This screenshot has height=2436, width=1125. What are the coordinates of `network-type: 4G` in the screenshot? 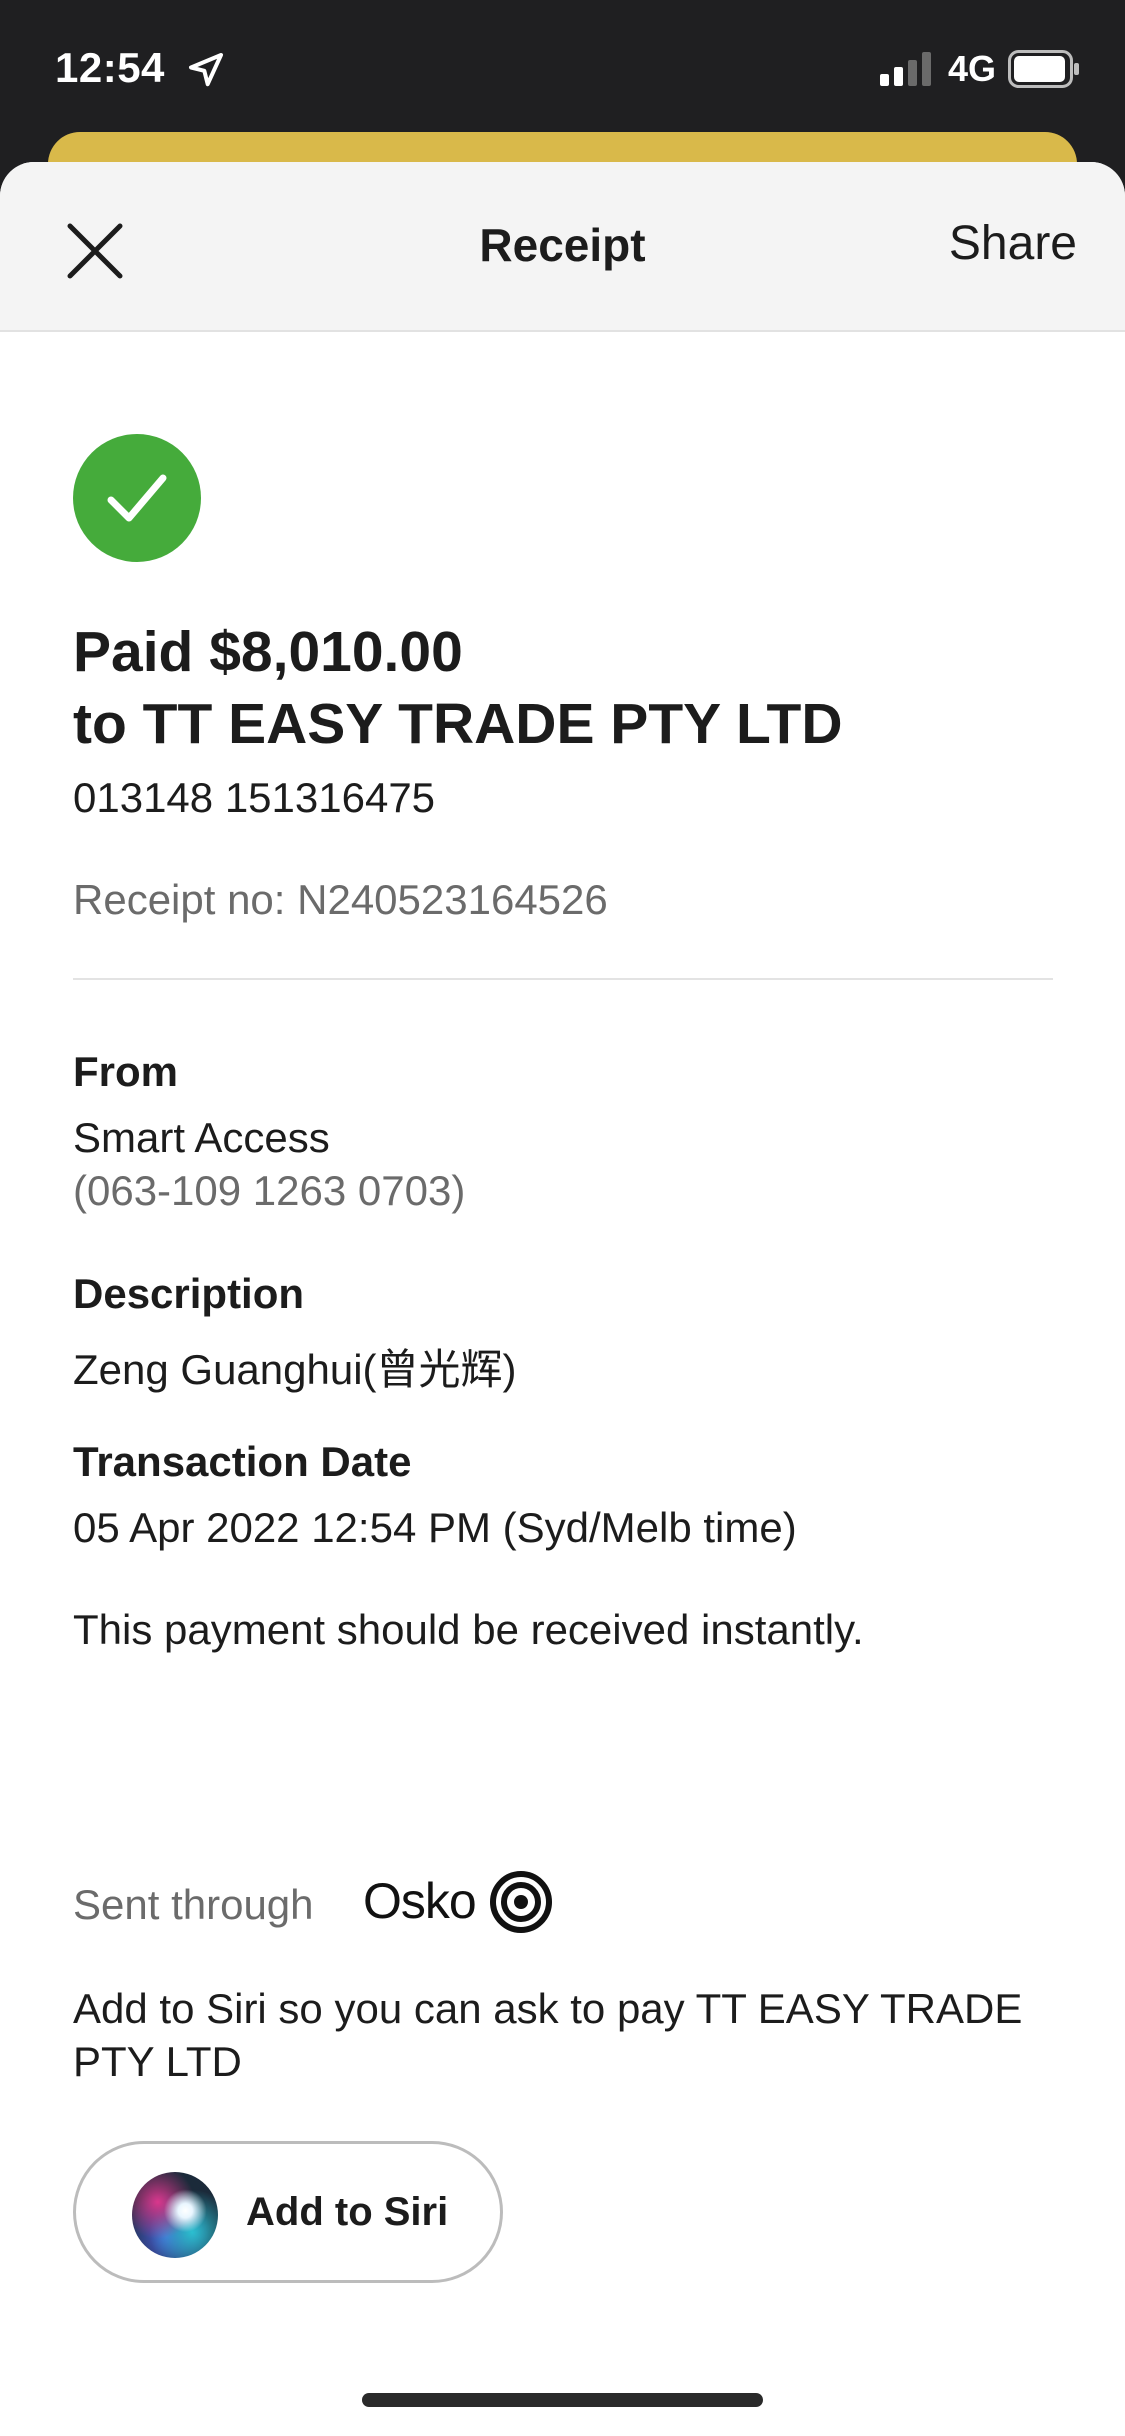 It's located at (972, 68).